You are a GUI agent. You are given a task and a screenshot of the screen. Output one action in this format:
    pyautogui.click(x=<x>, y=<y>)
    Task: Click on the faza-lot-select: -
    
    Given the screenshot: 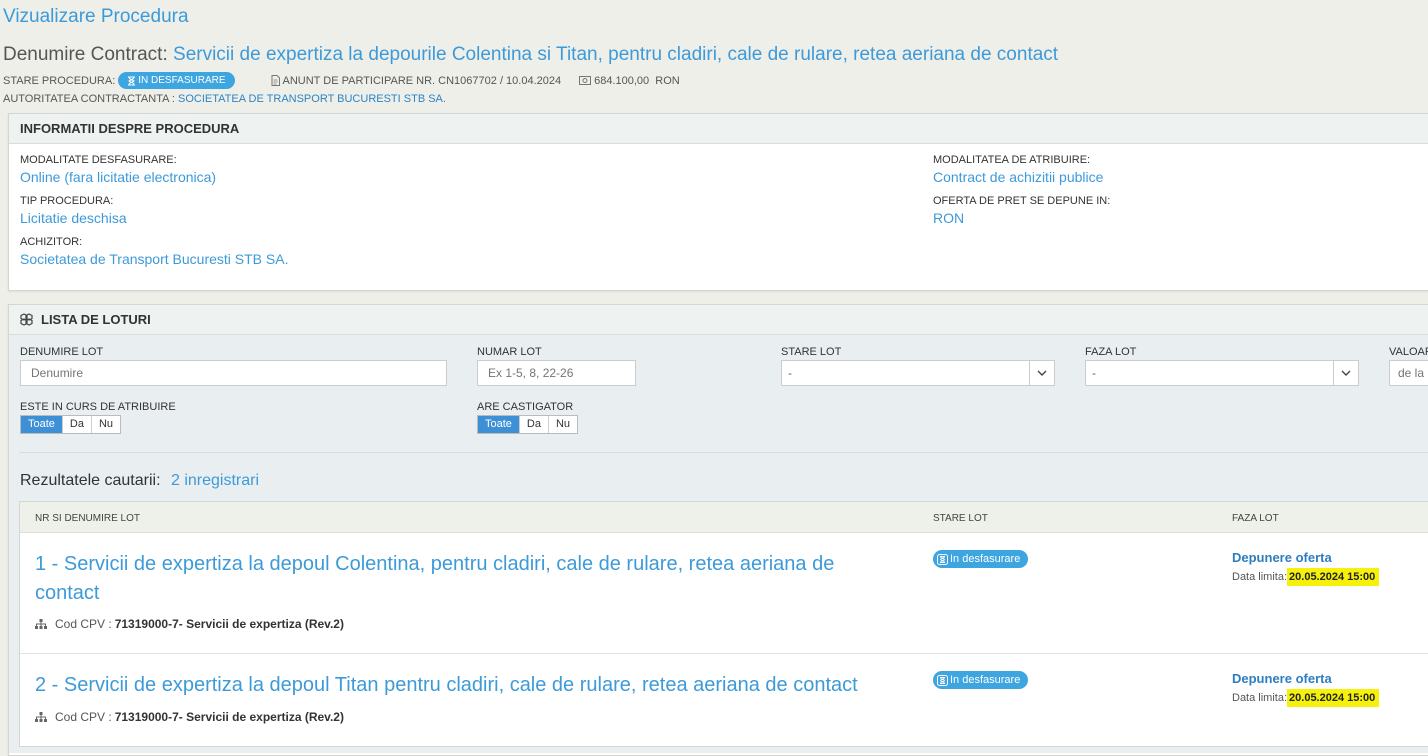 What is the action you would take?
    pyautogui.click(x=1222, y=373)
    